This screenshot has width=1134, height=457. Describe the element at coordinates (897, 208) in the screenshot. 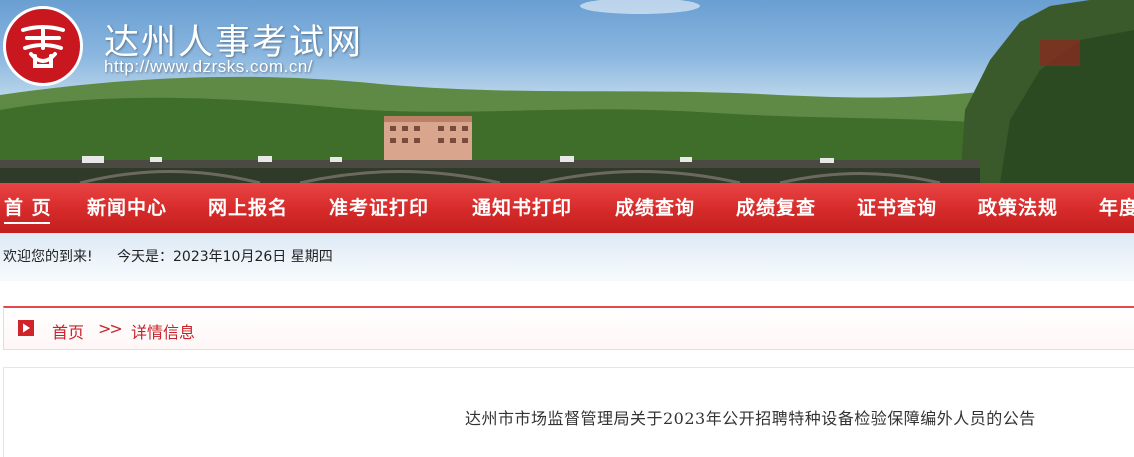

I see `nav-item-certificate-query: 证书查询` at that location.